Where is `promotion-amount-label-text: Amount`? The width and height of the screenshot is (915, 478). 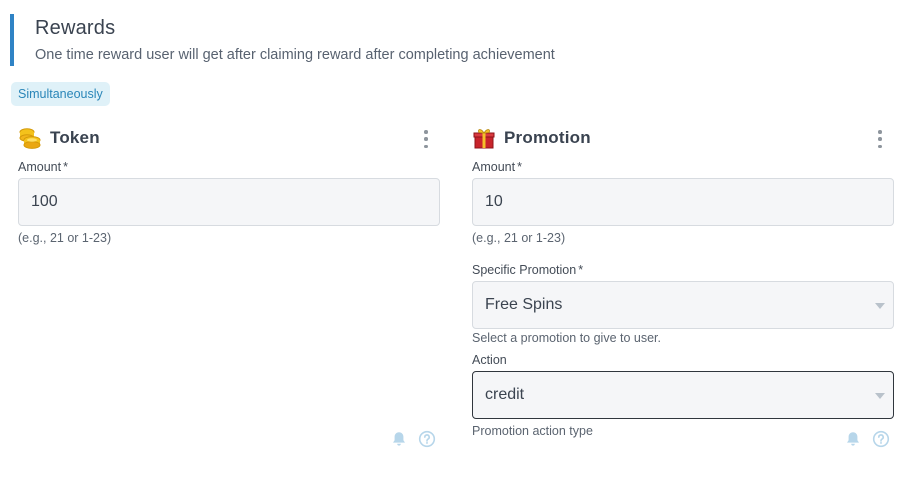 promotion-amount-label-text: Amount is located at coordinates (494, 167).